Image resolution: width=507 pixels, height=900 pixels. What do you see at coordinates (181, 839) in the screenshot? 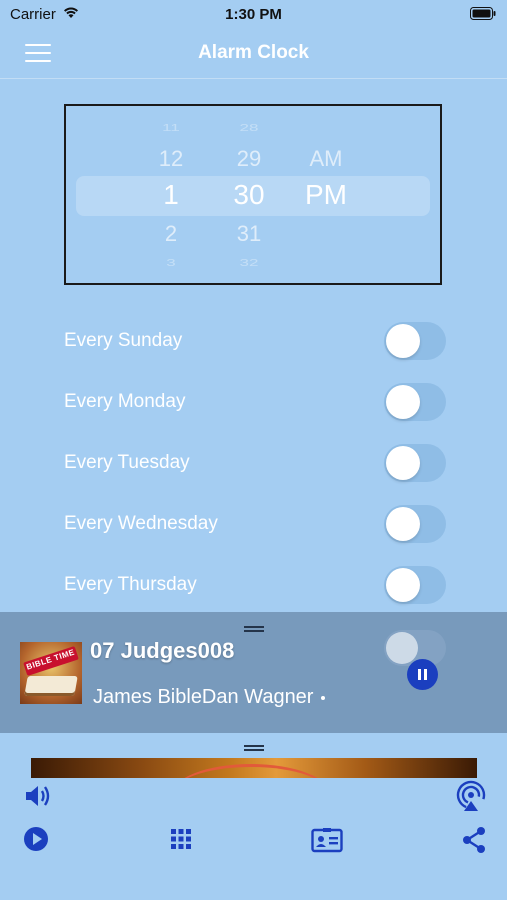
I see `grid-icon` at bounding box center [181, 839].